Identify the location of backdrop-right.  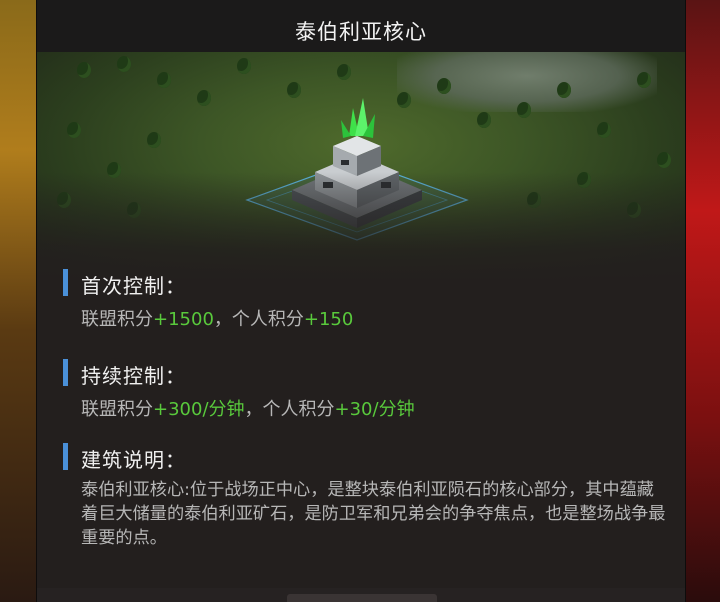
(702, 301).